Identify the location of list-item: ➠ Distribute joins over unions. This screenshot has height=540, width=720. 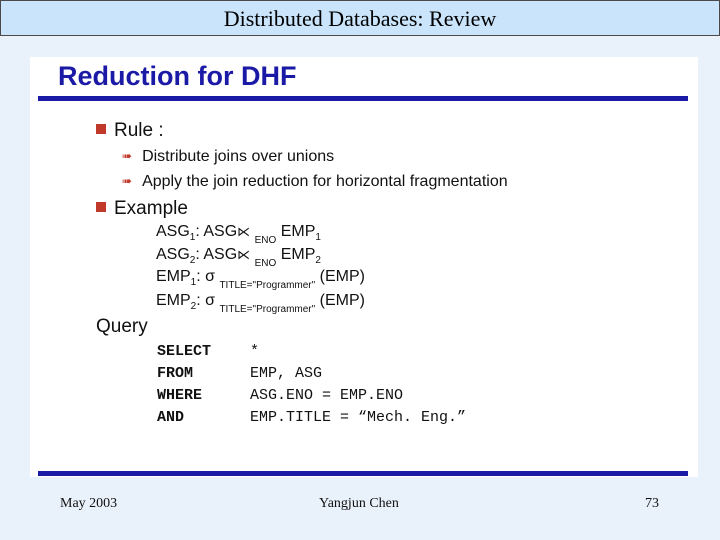
(228, 157).